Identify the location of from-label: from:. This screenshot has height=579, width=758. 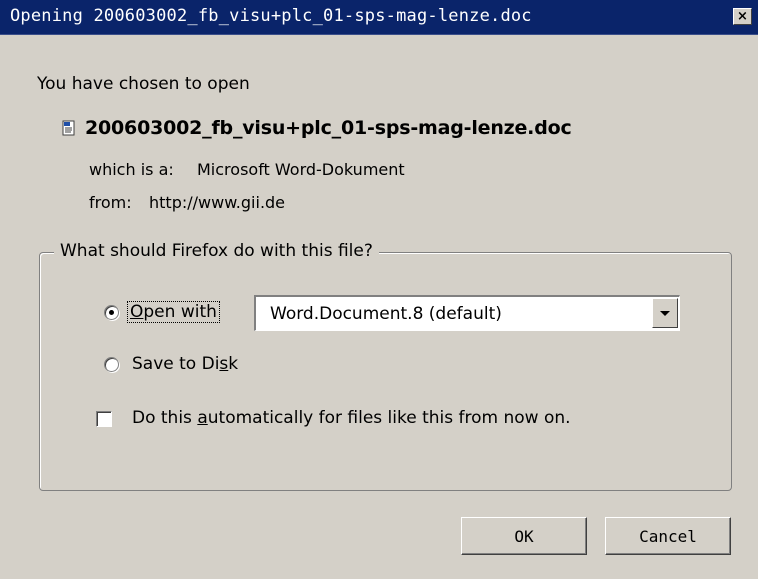
(110, 202).